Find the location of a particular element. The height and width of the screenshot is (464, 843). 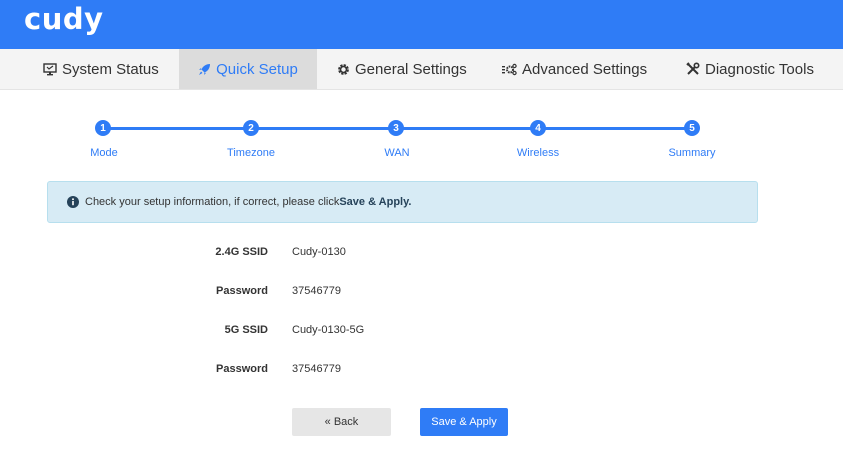

nav-quick-setup-label: Quick Setup is located at coordinates (257, 69).